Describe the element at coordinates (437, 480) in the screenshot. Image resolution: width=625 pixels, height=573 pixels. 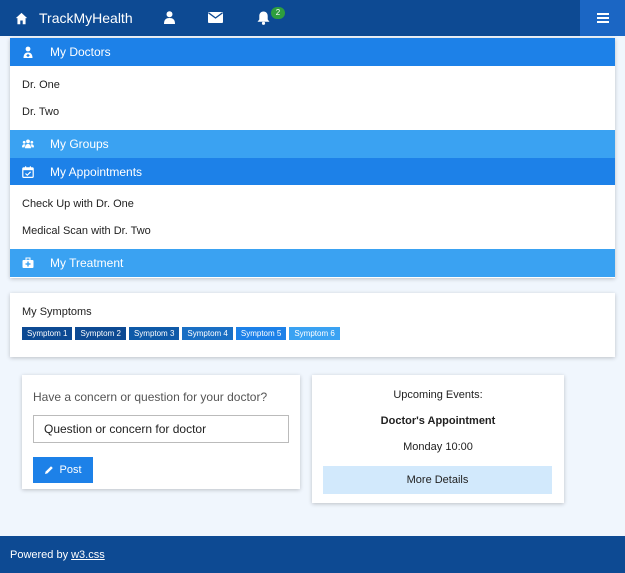
I see `more-details-button: More Details` at that location.